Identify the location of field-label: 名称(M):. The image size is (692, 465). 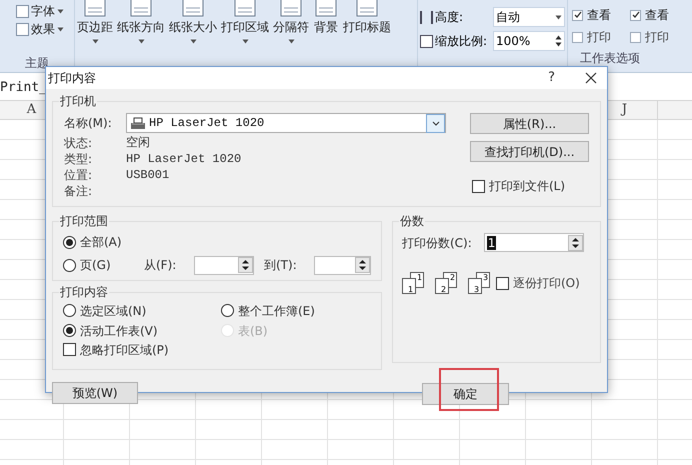
(88, 123).